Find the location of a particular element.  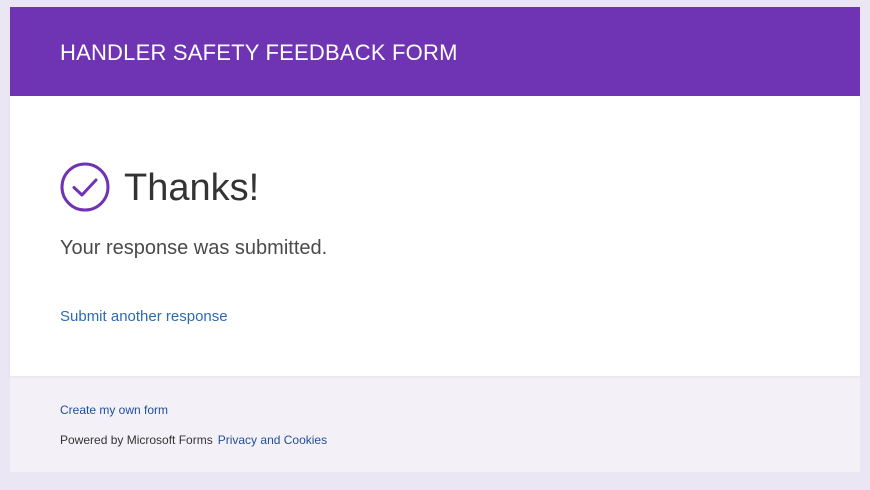

submitted-message: Your response was submitted. is located at coordinates (194, 248).